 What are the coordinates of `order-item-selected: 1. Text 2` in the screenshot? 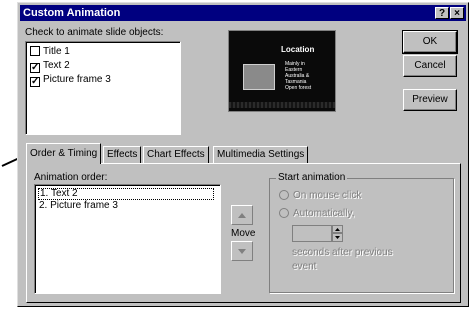 It's located at (126, 194).